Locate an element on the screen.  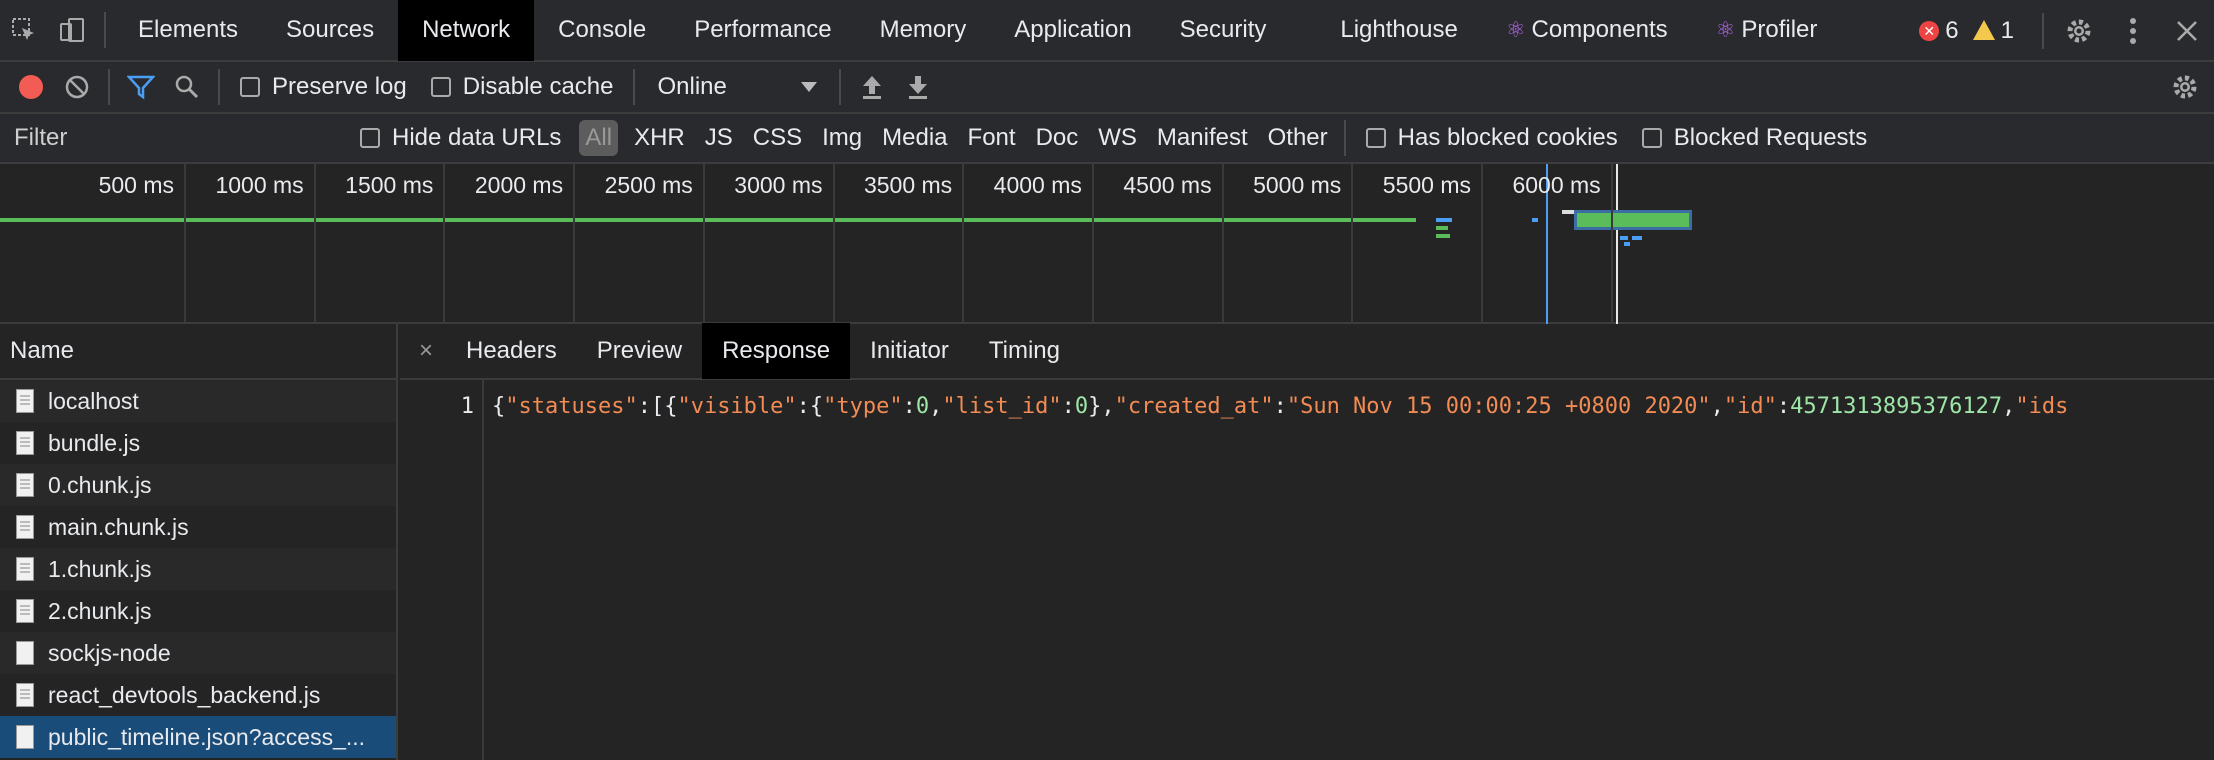
request-name: sockjs-node is located at coordinates (109, 652).